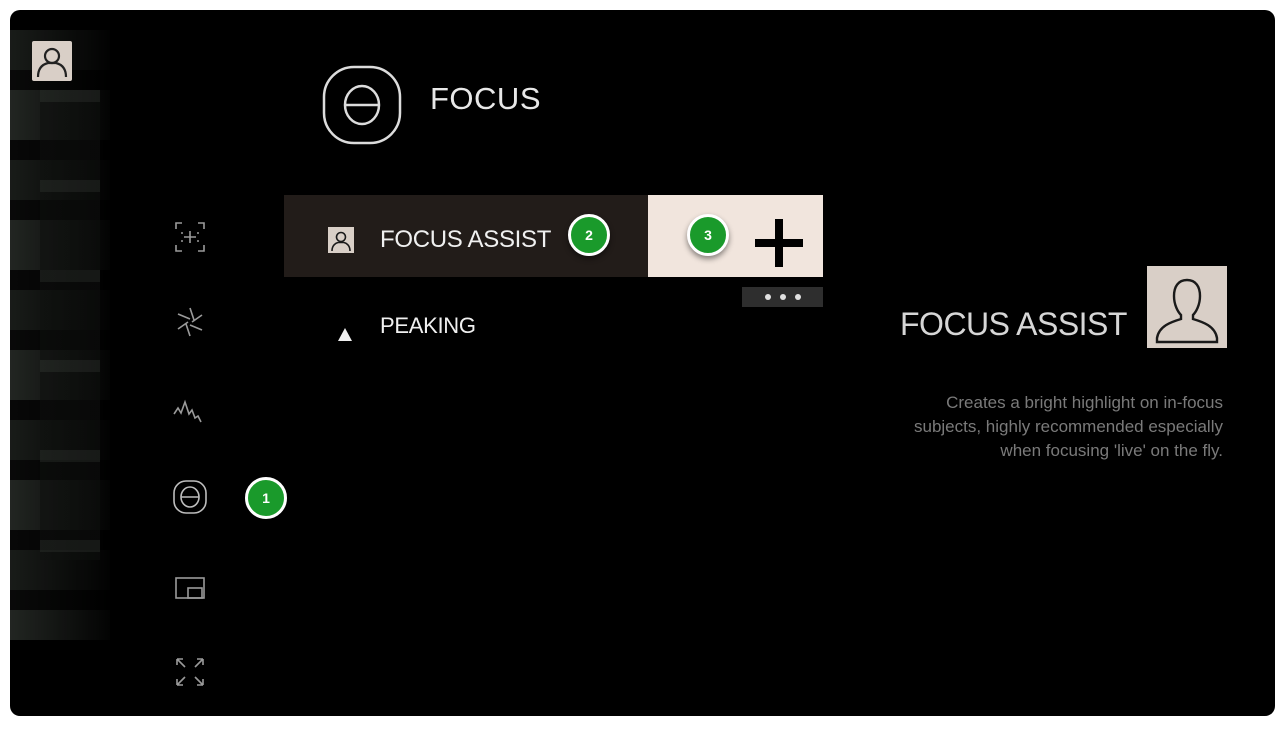 The image size is (1287, 729). I want to click on menu-item-peaking: PEAKING, so click(428, 326).